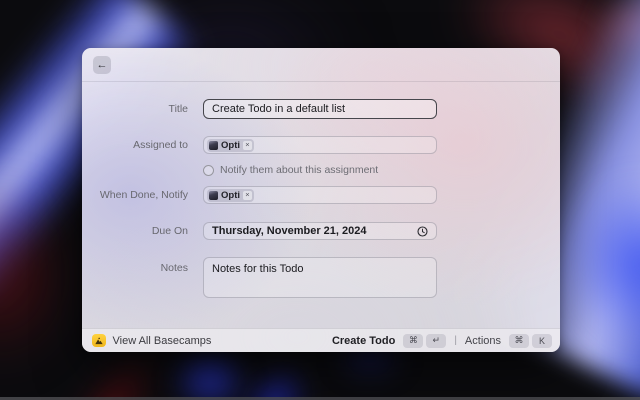  What do you see at coordinates (45, 275) in the screenshot?
I see `bg-red-glow-left` at bounding box center [45, 275].